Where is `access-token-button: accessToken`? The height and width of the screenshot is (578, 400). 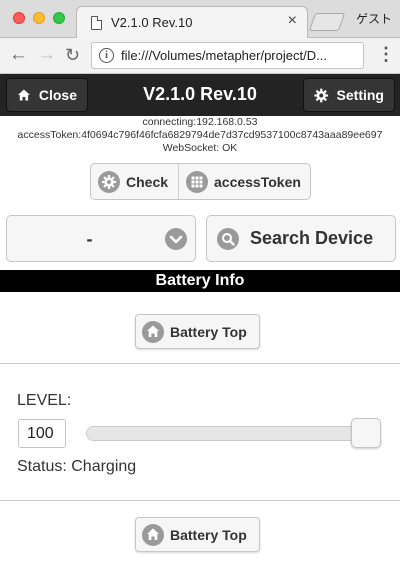
access-token-button: accessToken is located at coordinates (244, 181).